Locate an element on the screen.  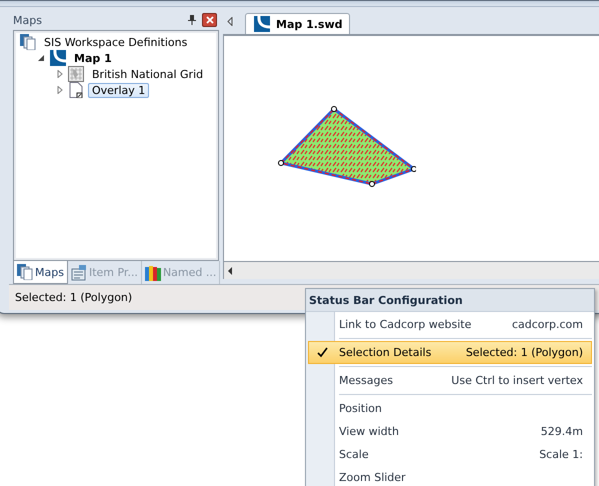
menu-item-label: Zoom Slider is located at coordinates (372, 477).